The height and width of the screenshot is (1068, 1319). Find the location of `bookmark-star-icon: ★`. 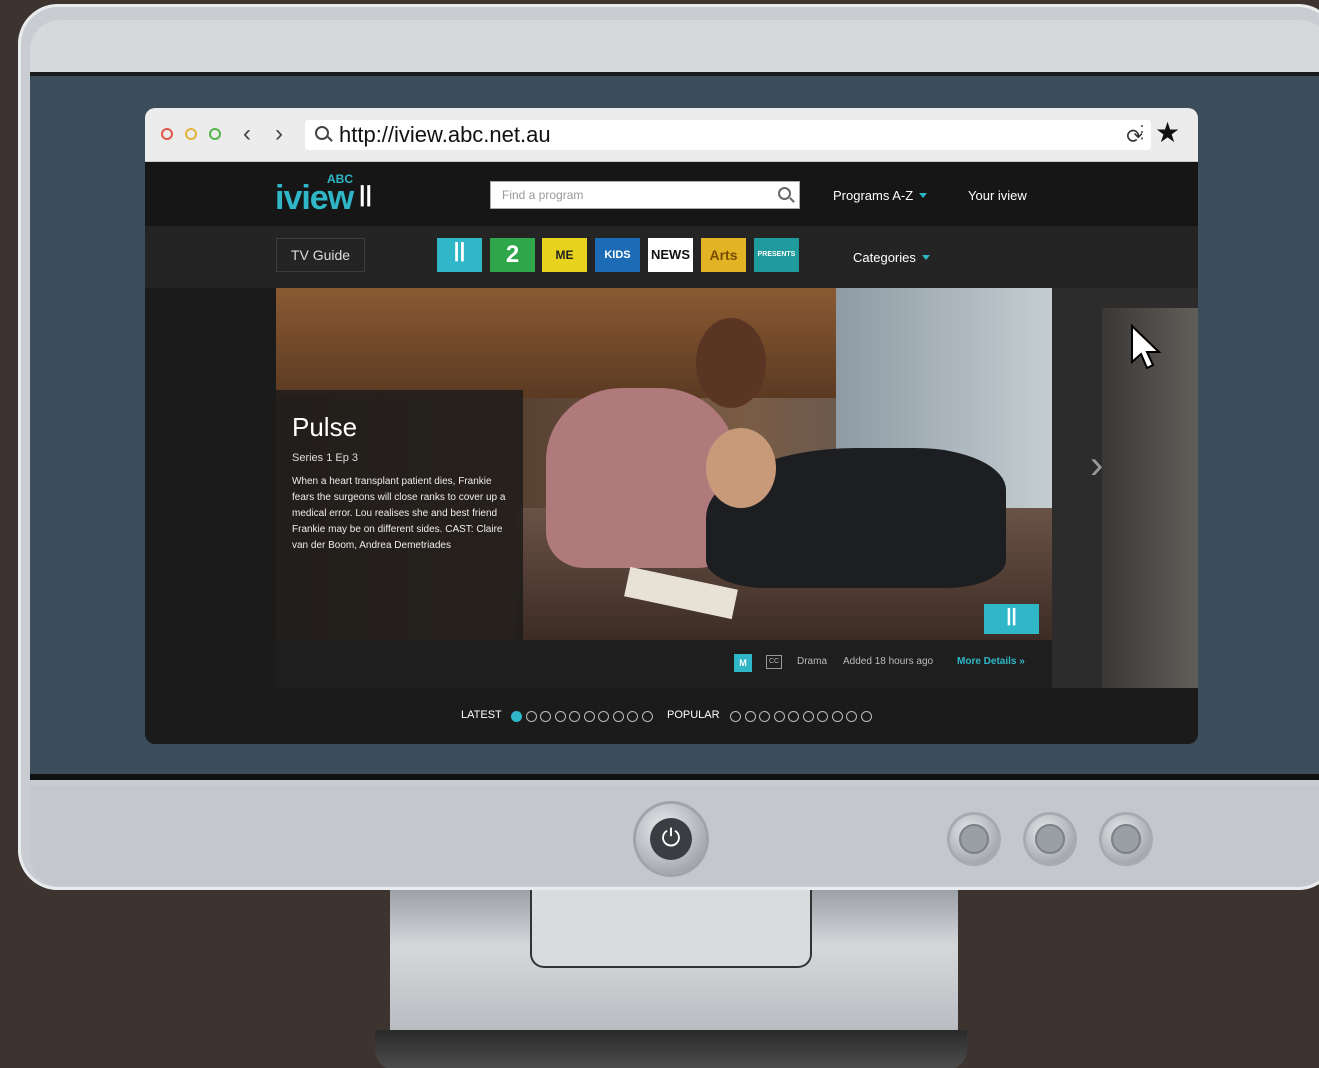

bookmark-star-icon: ★ is located at coordinates (1167, 133).